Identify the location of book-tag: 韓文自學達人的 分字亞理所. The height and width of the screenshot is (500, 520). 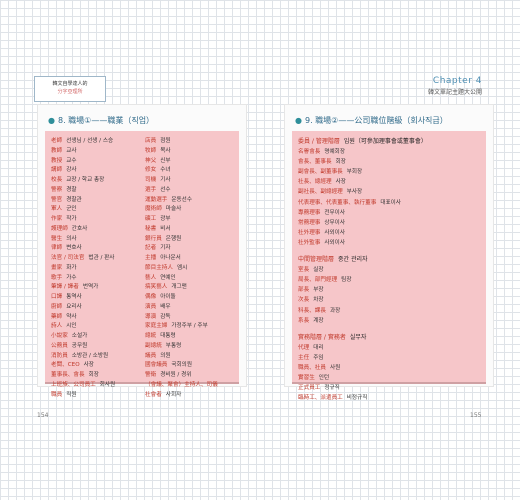
(70, 89).